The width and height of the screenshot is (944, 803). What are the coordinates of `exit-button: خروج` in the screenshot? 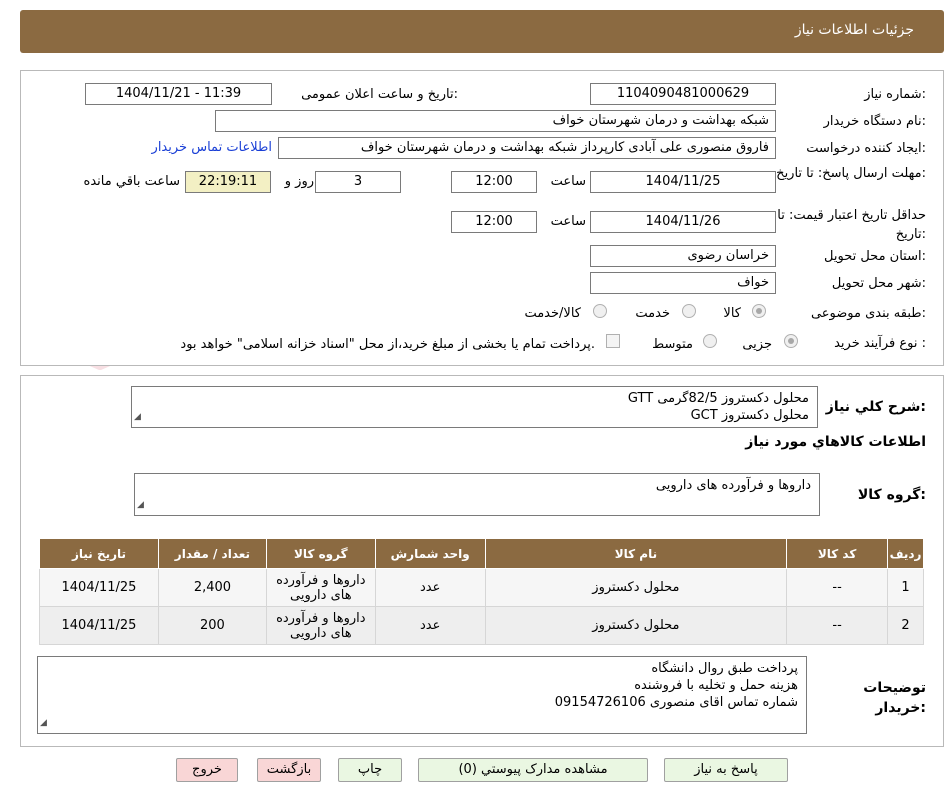 It's located at (207, 770).